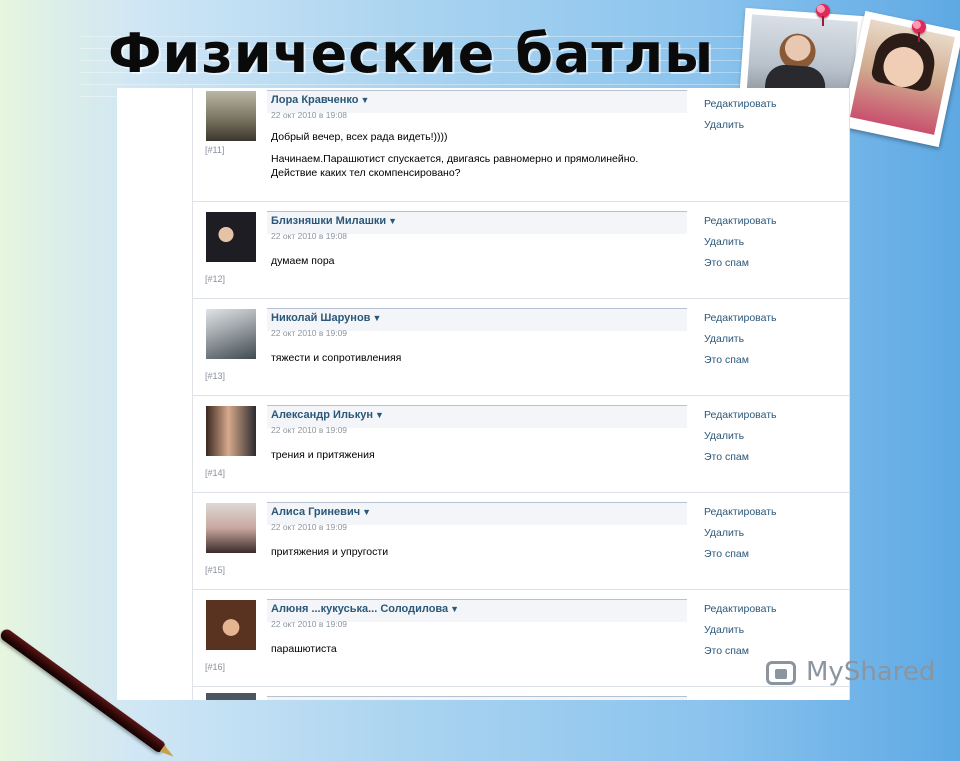  Describe the element at coordinates (320, 100) in the screenshot. I see `author-link: Лора Кравченко ▼` at that location.